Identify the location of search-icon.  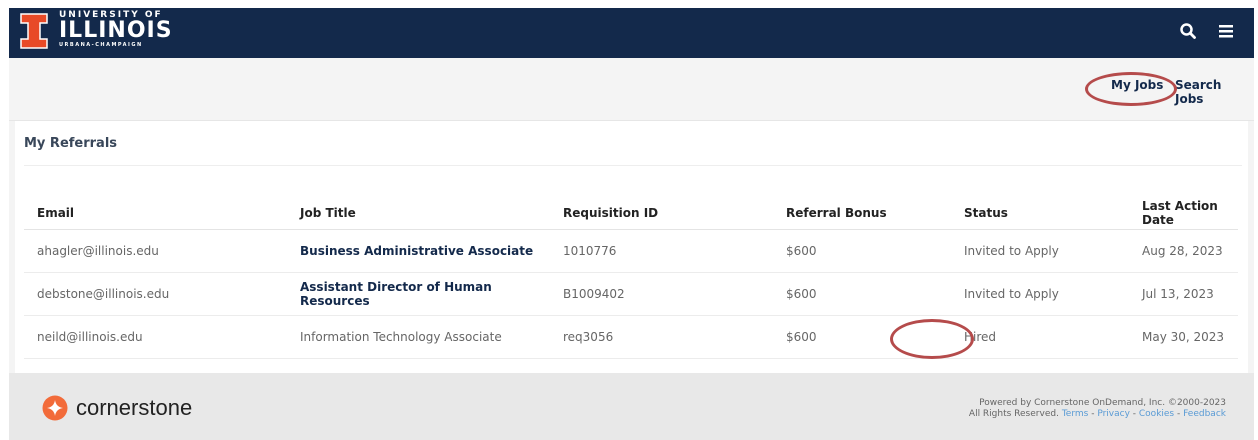
(1188, 31).